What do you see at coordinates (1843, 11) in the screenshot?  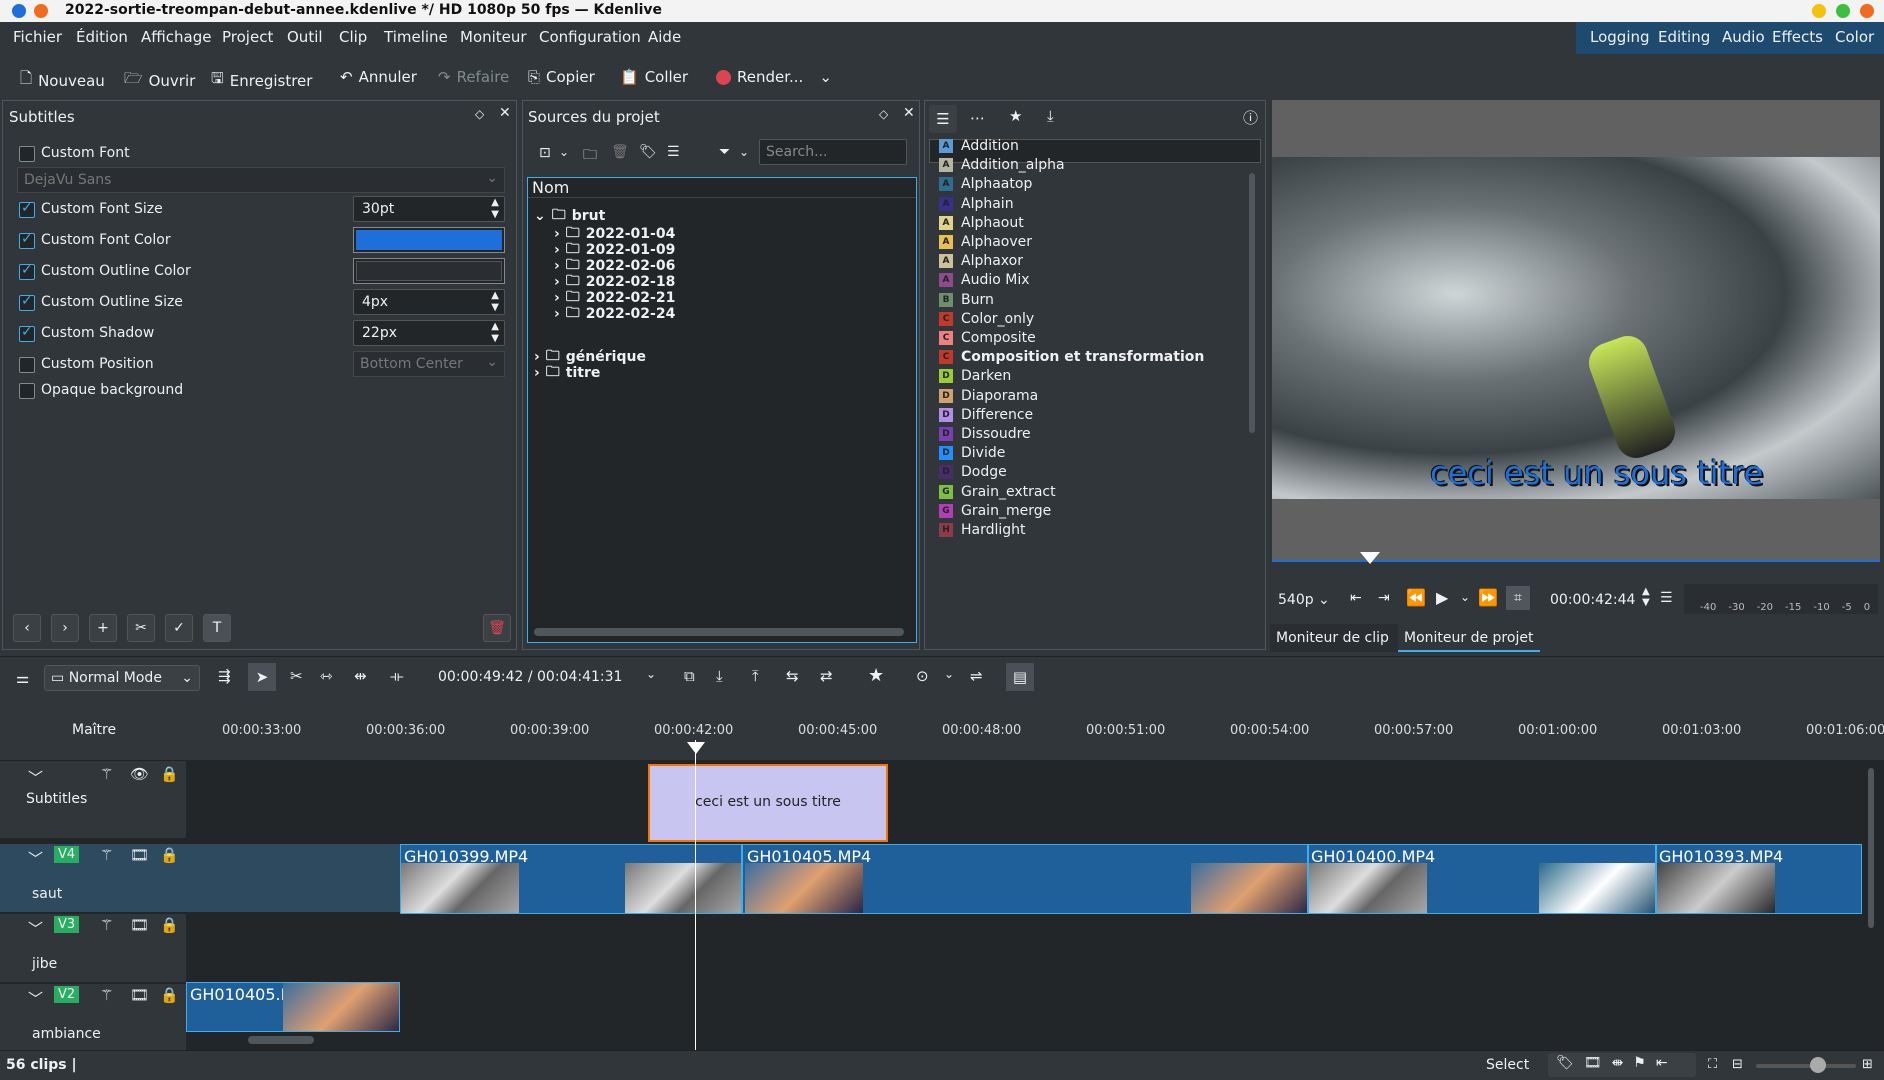 I see `maximize-button` at bounding box center [1843, 11].